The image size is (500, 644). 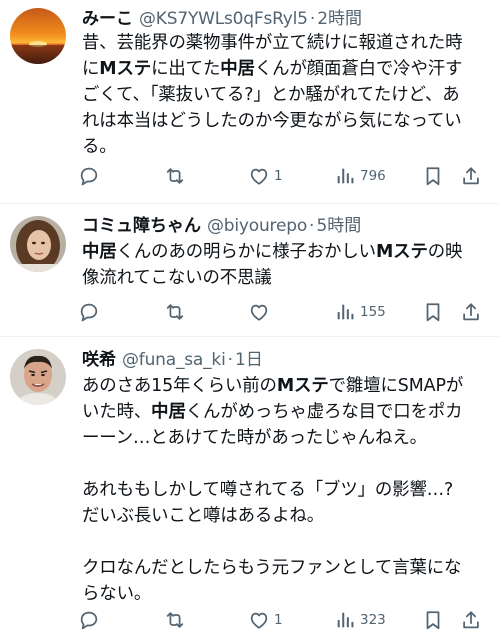 What do you see at coordinates (271, 95) in the screenshot?
I see `text-run: ごくて、「薬抜いてる?」とか騒がれてたけど、あ` at bounding box center [271, 95].